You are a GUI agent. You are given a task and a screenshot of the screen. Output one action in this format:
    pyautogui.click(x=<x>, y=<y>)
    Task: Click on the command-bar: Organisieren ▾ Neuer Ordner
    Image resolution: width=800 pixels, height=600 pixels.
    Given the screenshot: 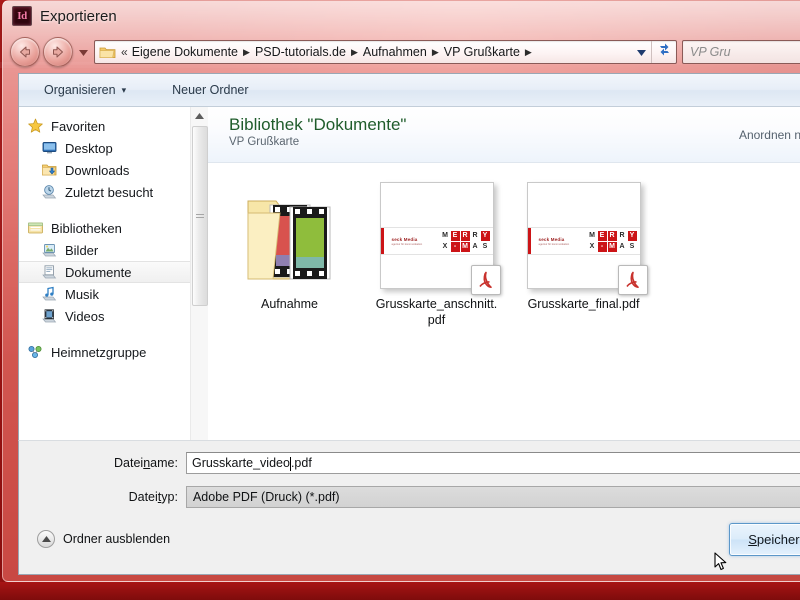 What is the action you would take?
    pyautogui.click(x=409, y=90)
    